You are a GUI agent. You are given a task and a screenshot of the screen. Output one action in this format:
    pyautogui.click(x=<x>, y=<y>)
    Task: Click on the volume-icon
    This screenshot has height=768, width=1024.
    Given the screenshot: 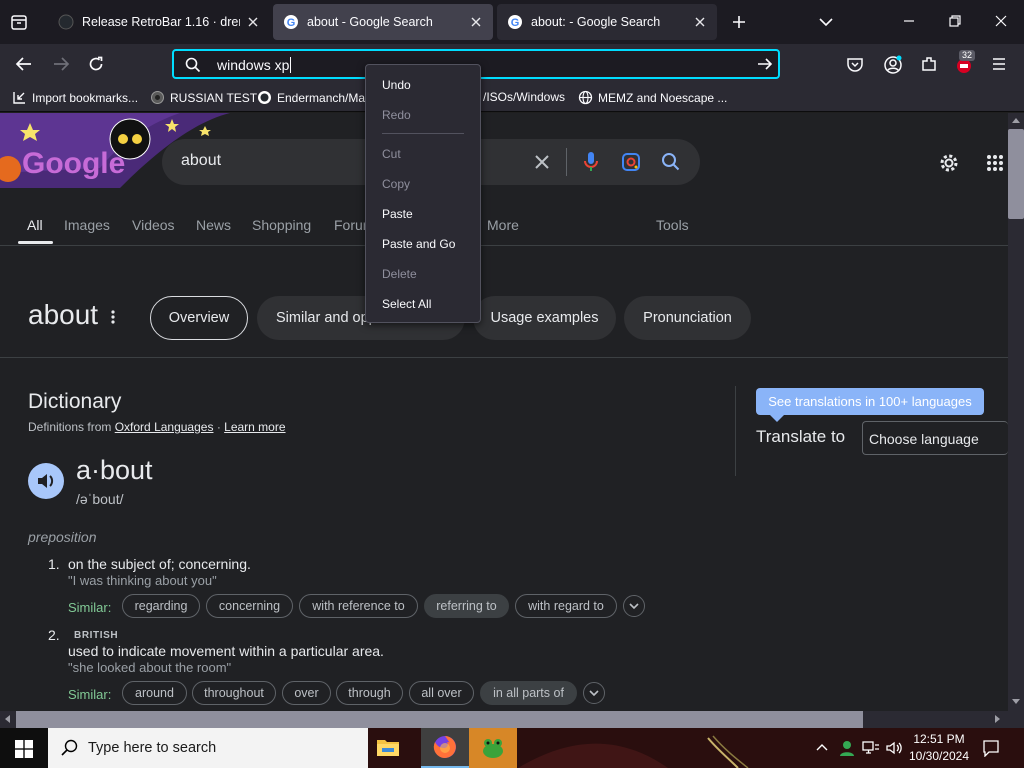 What is the action you would take?
    pyautogui.click(x=894, y=748)
    